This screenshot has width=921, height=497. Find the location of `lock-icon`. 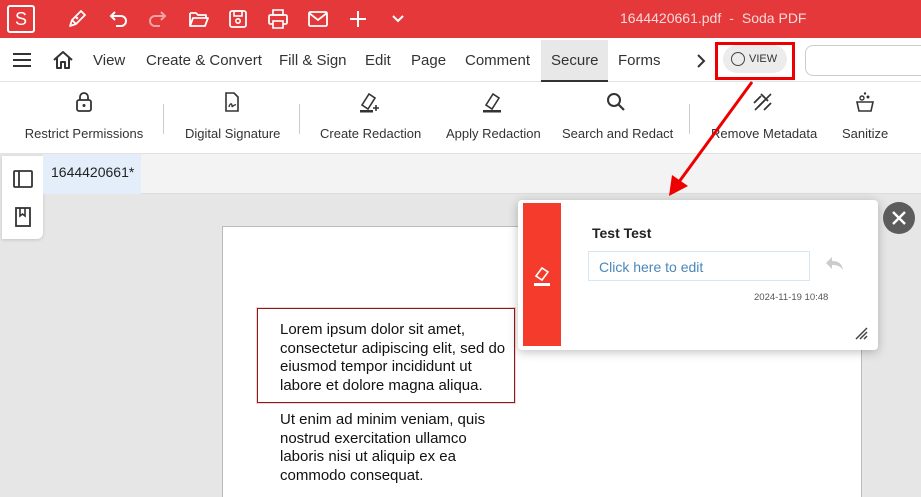

lock-icon is located at coordinates (84, 102).